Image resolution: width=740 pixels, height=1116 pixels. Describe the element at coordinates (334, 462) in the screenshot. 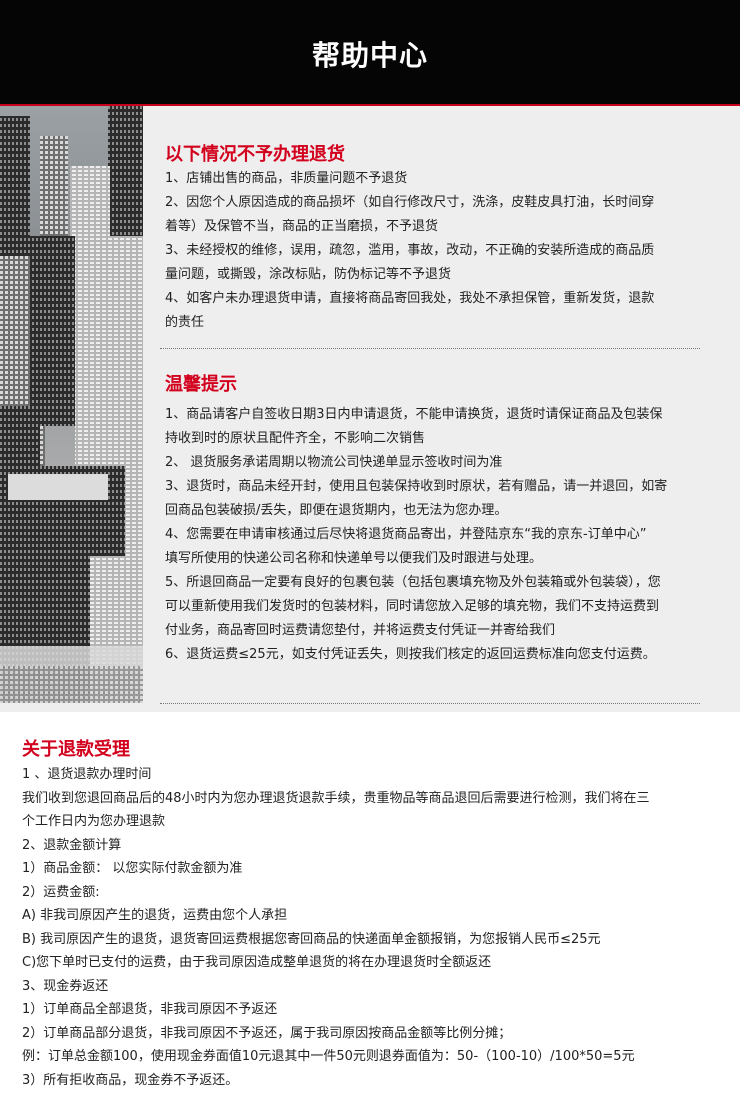

I see `list-item: 2、 退货服务承诺周期以物流公司快递单显示签收时间为准` at that location.